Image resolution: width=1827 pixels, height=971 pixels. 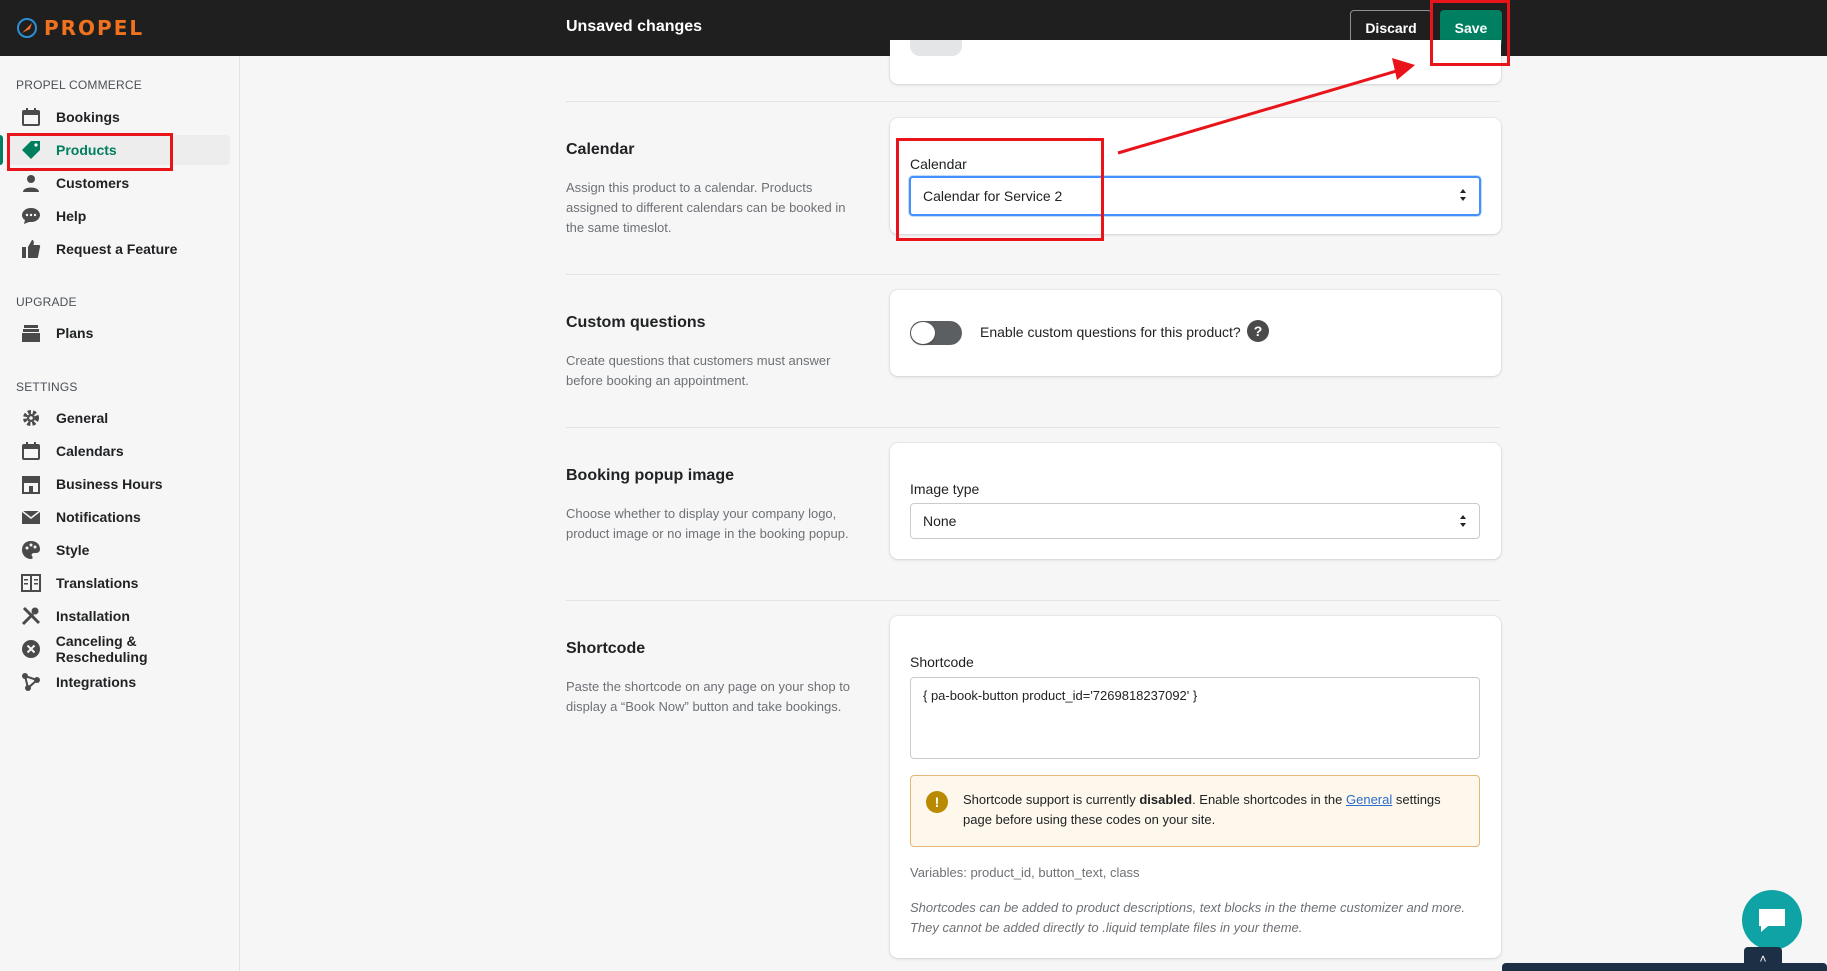 What do you see at coordinates (27, 28) in the screenshot?
I see `rocket-logo-icon` at bounding box center [27, 28].